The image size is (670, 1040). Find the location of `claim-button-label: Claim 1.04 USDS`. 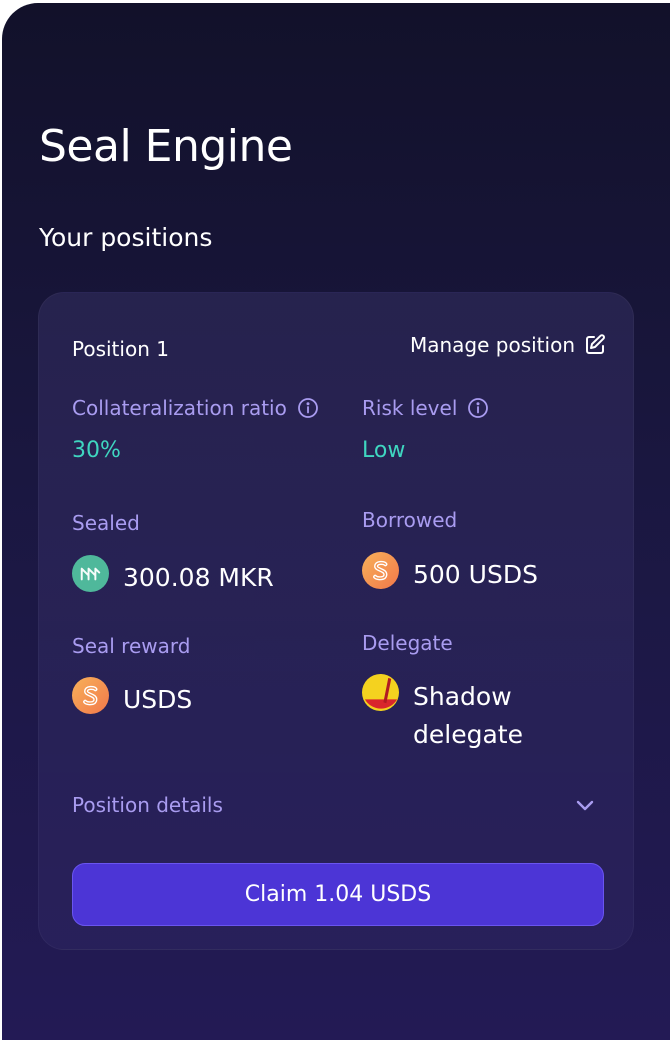

claim-button-label: Claim 1.04 USDS is located at coordinates (338, 894).